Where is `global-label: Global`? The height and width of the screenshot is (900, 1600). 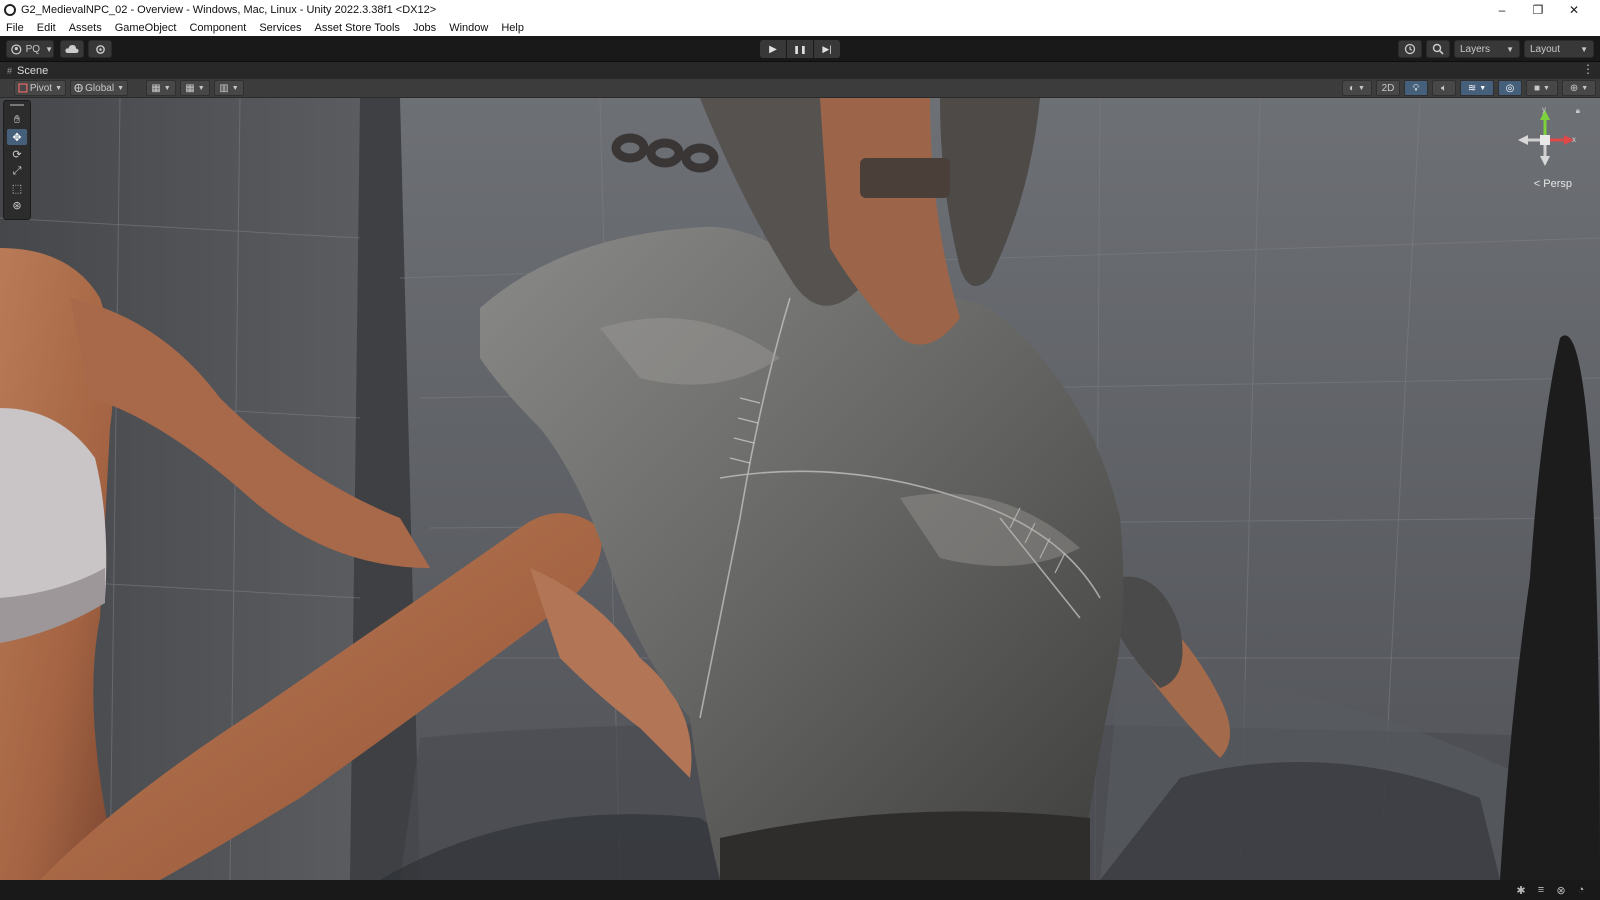 global-label: Global is located at coordinates (100, 88).